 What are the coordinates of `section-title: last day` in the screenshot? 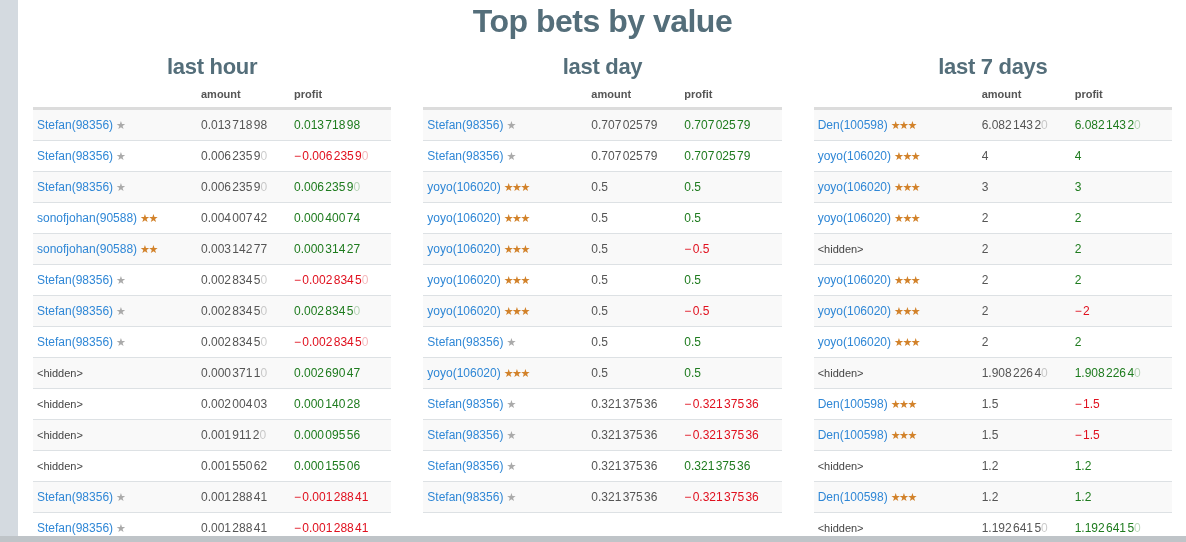 It's located at (602, 67).